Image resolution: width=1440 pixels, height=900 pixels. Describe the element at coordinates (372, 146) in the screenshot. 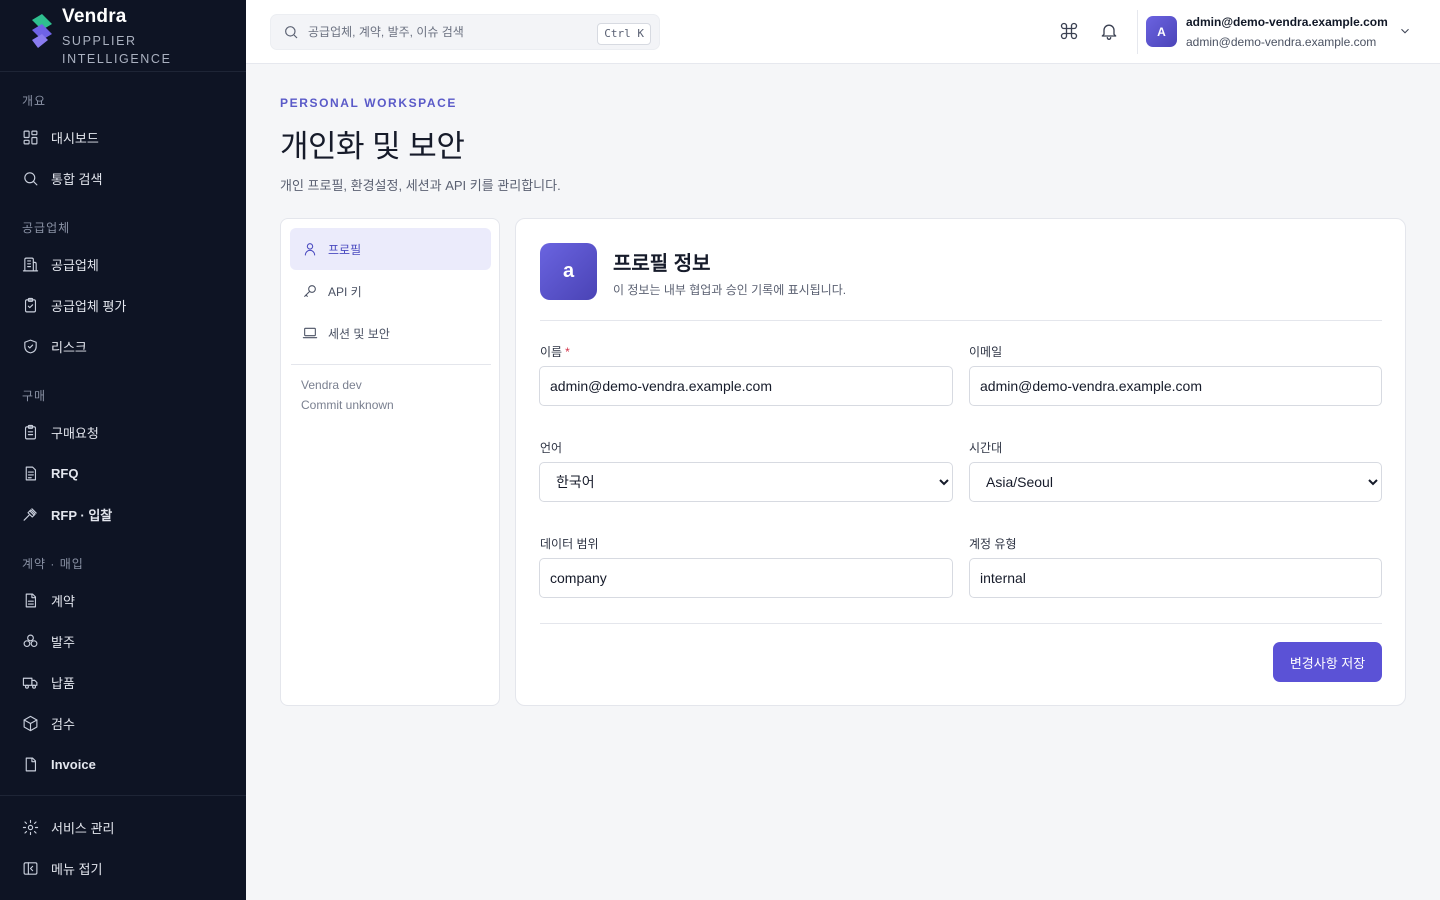

I see `page-title: 개인화 및 보안` at that location.